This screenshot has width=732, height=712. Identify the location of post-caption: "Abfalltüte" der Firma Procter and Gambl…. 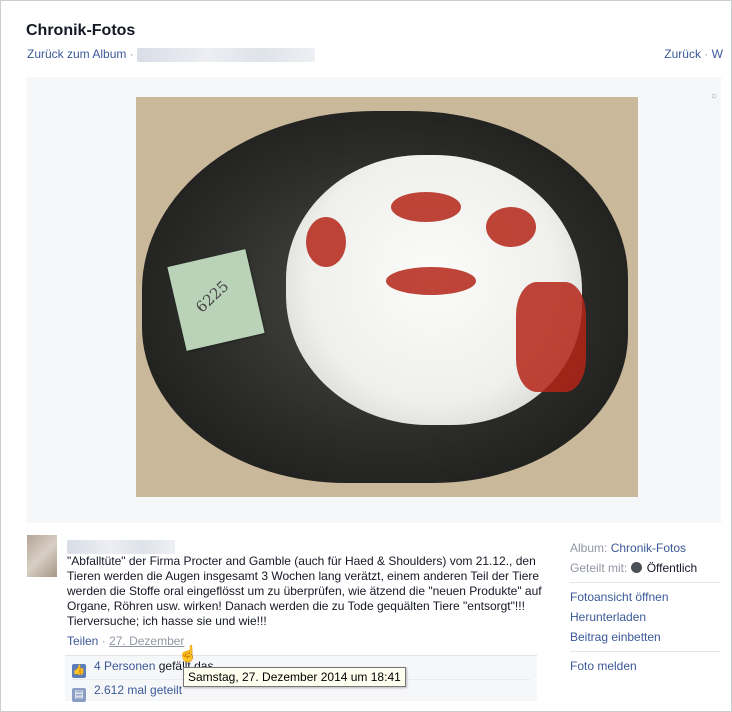
(304, 591).